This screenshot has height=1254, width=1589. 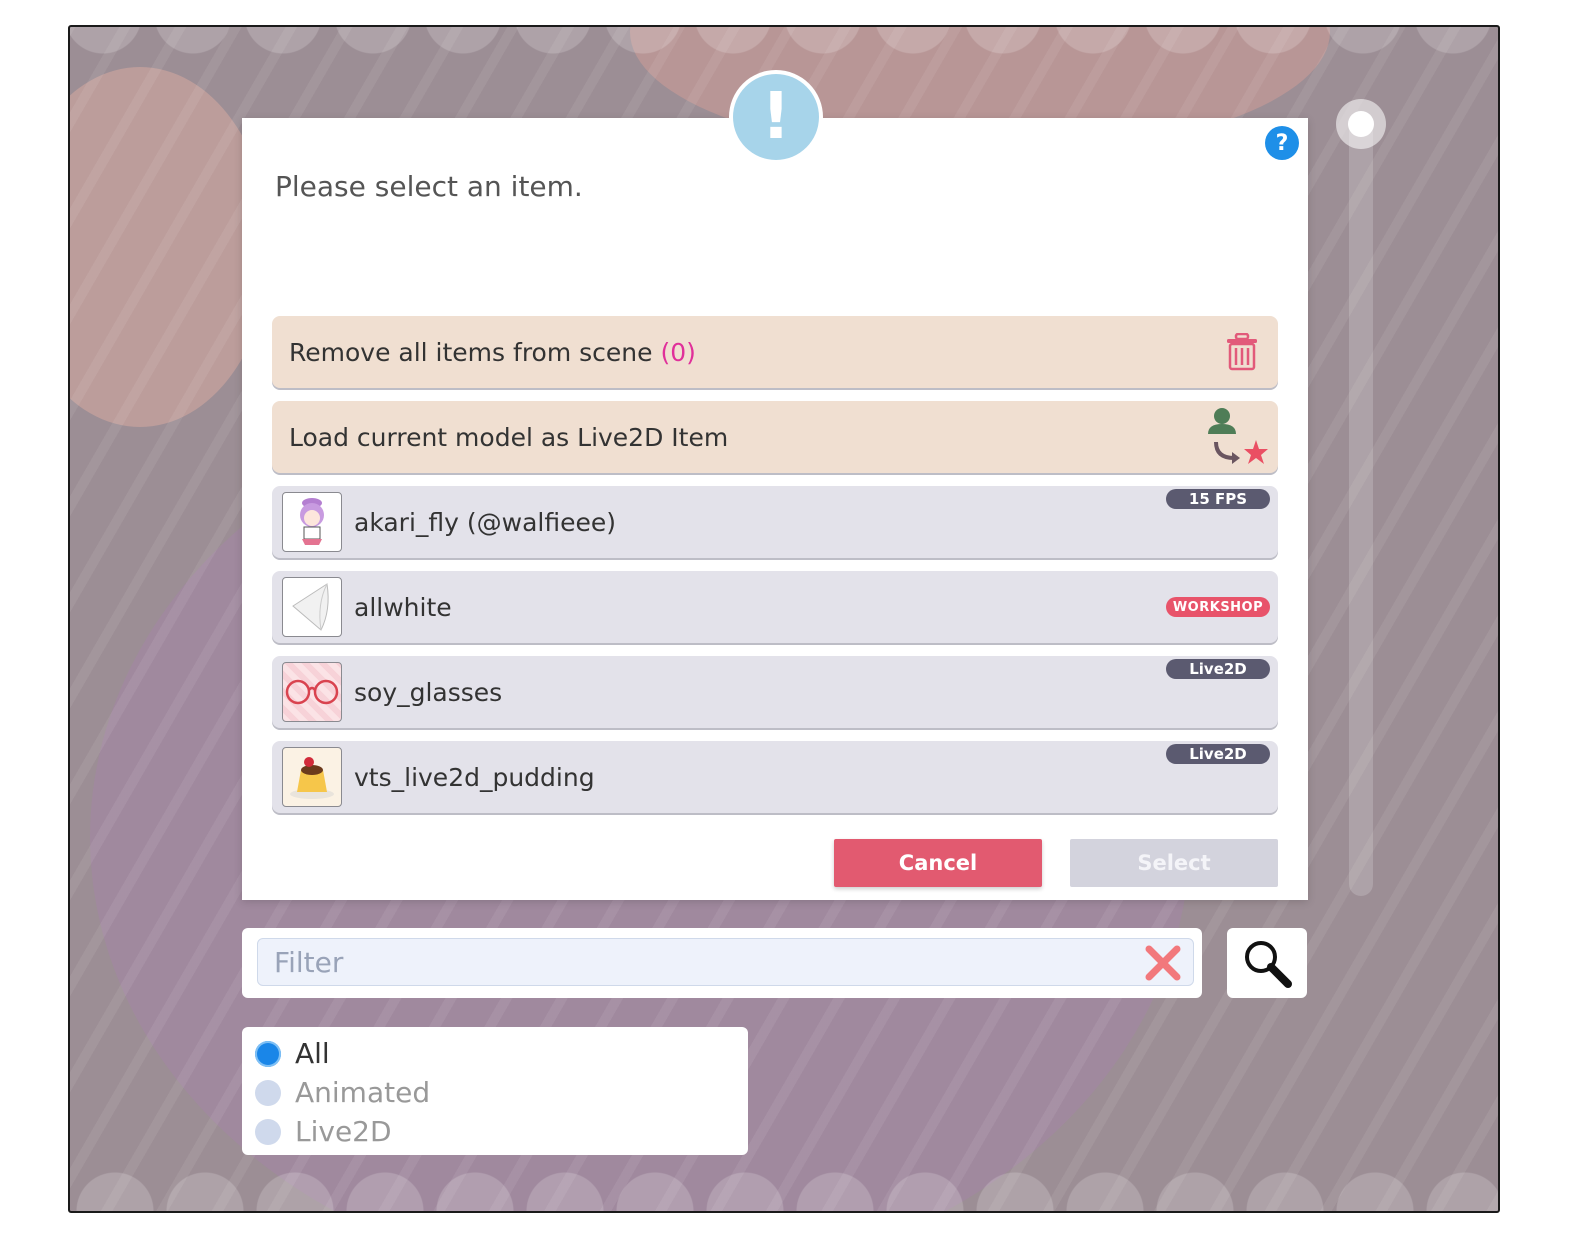 I want to click on scallop-border-bottom, so click(x=784, y=1191).